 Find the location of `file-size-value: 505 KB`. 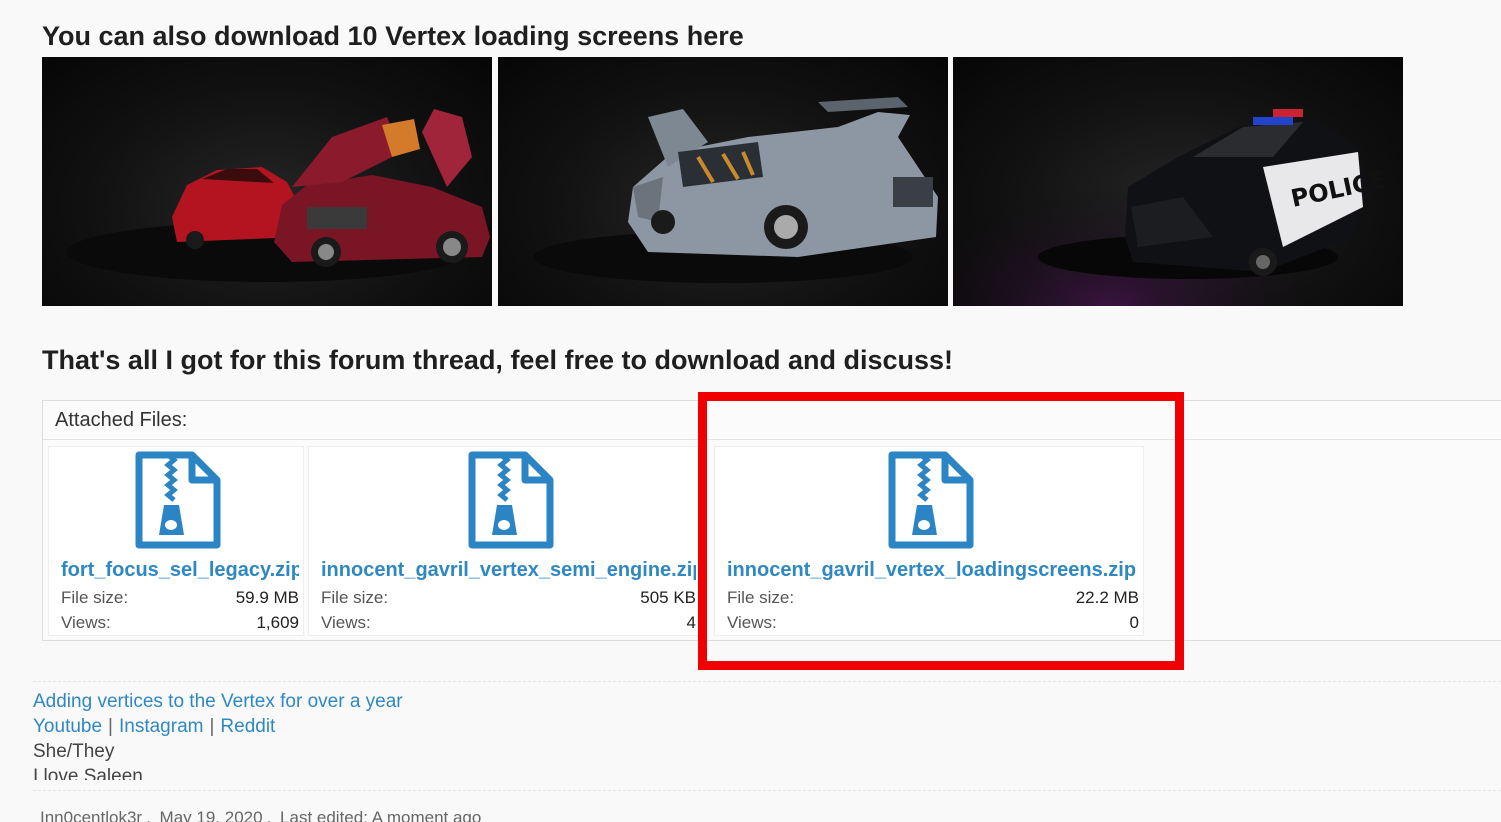

file-size-value: 505 KB is located at coordinates (668, 597).